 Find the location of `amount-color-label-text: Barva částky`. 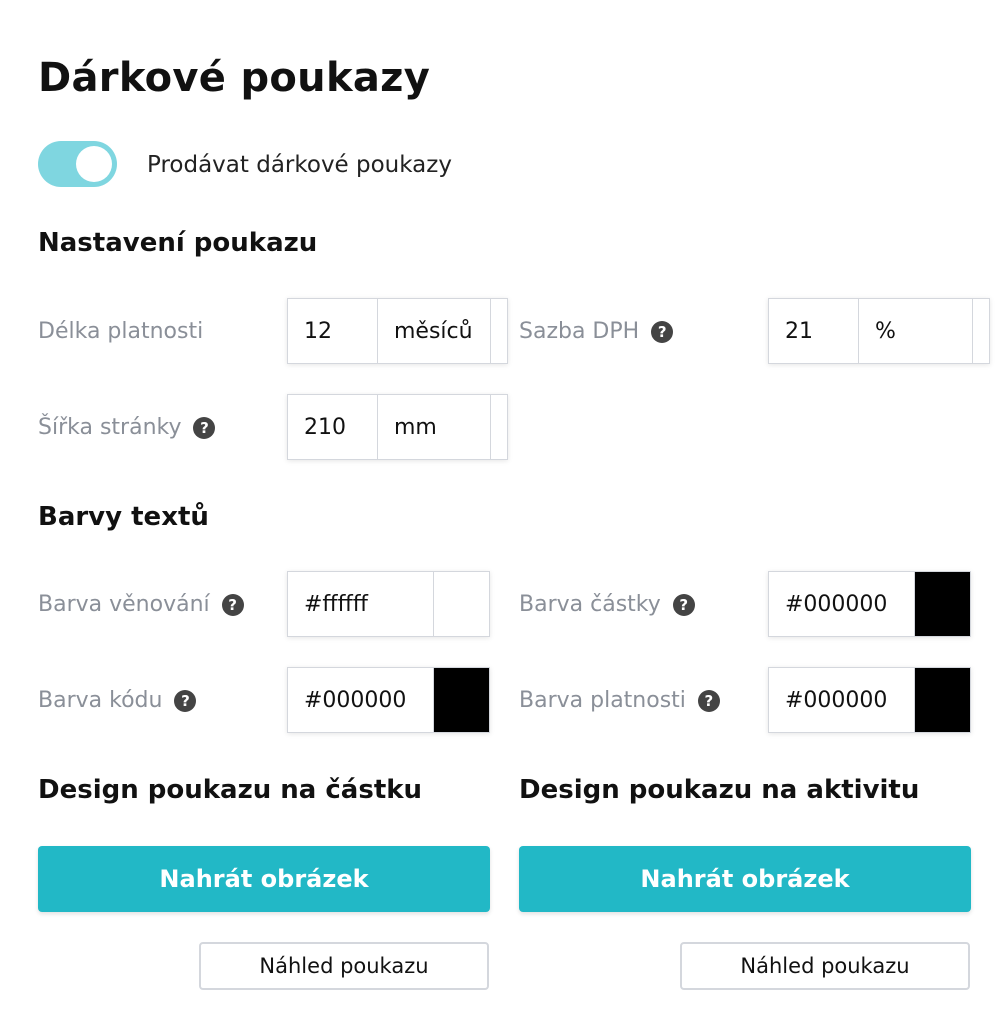

amount-color-label-text: Barva částky is located at coordinates (590, 604).